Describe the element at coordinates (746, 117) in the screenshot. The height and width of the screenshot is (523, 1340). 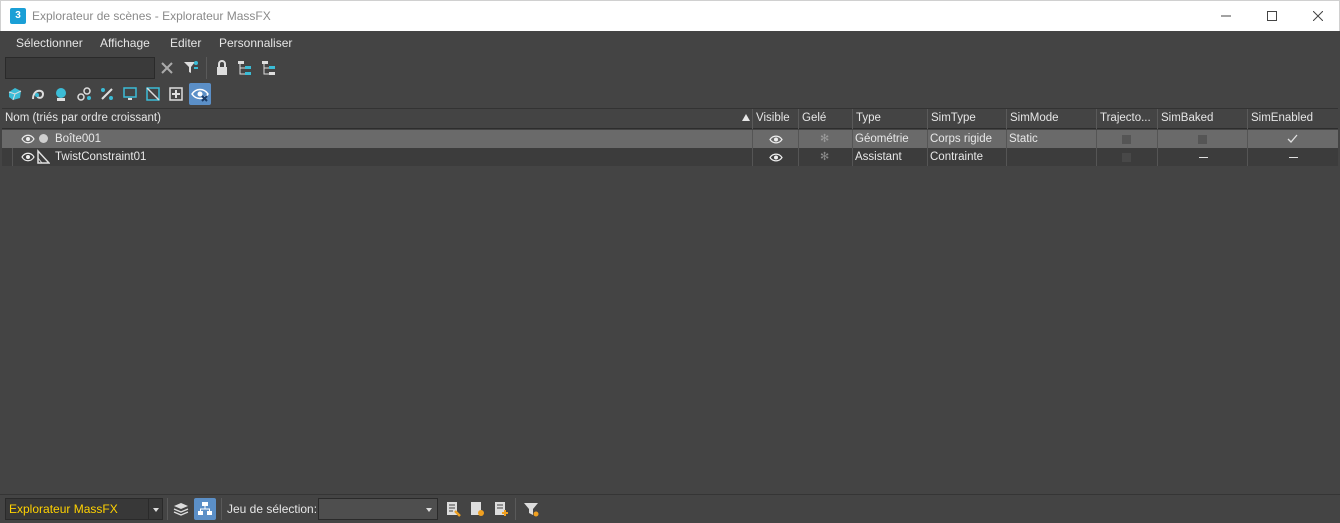
I see `sort-ascending-icon` at that location.